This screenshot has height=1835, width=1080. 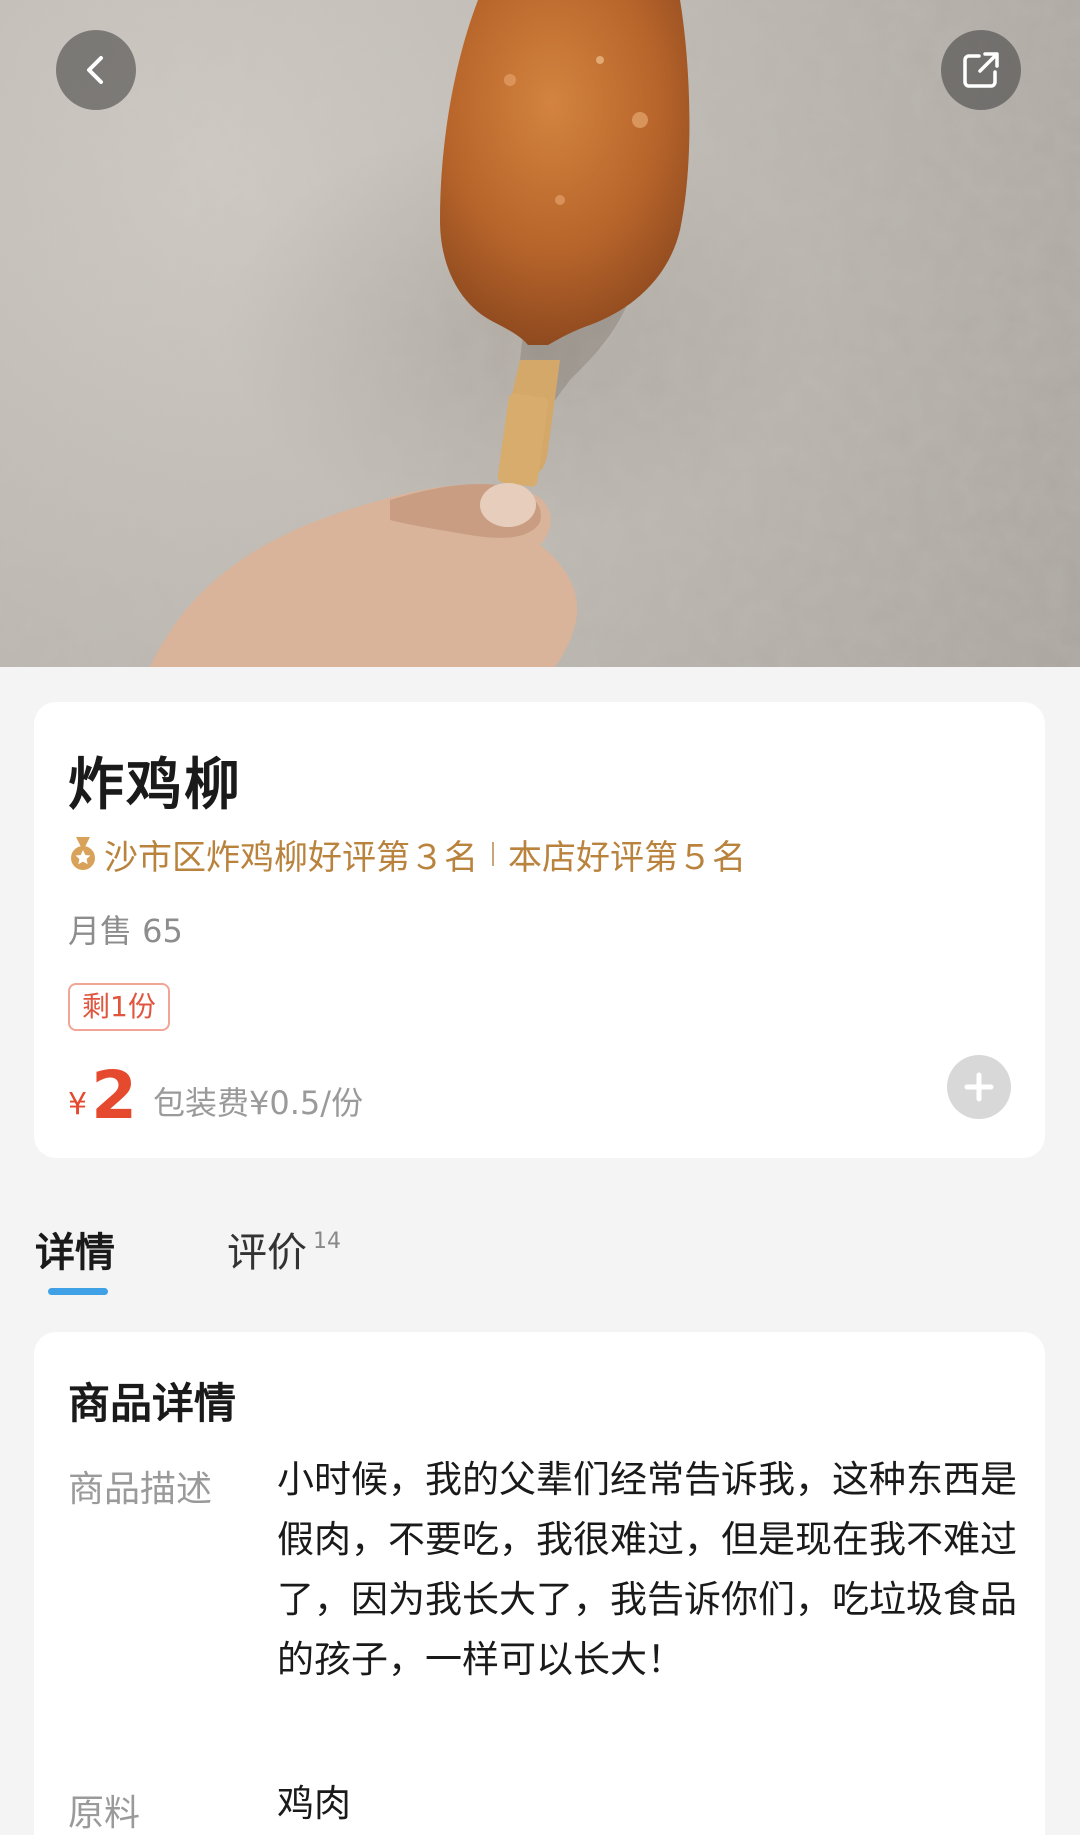 I want to click on active-tab-indicator, so click(x=78, y=1291).